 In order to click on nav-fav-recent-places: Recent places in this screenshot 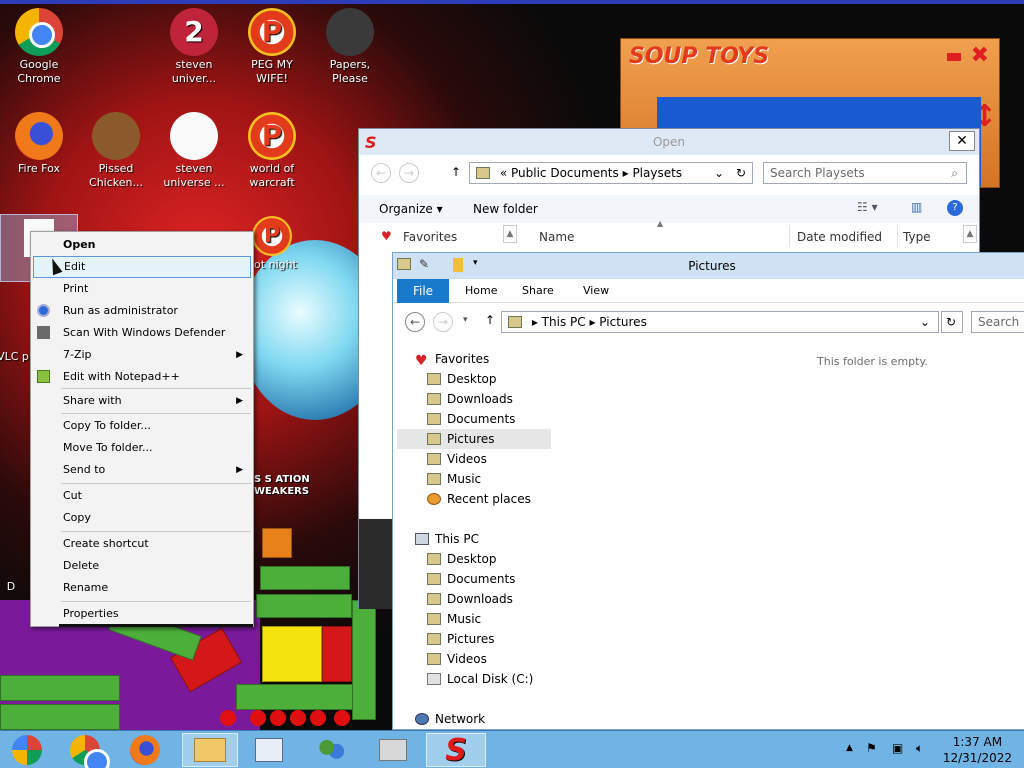, I will do `click(479, 499)`.